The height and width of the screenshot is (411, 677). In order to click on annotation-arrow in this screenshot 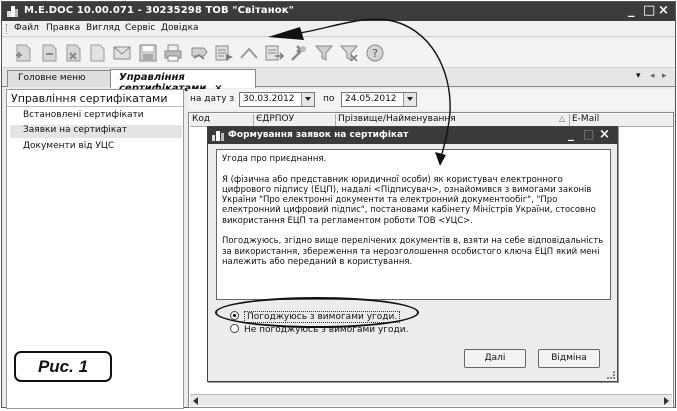, I will do `click(359, 92)`.